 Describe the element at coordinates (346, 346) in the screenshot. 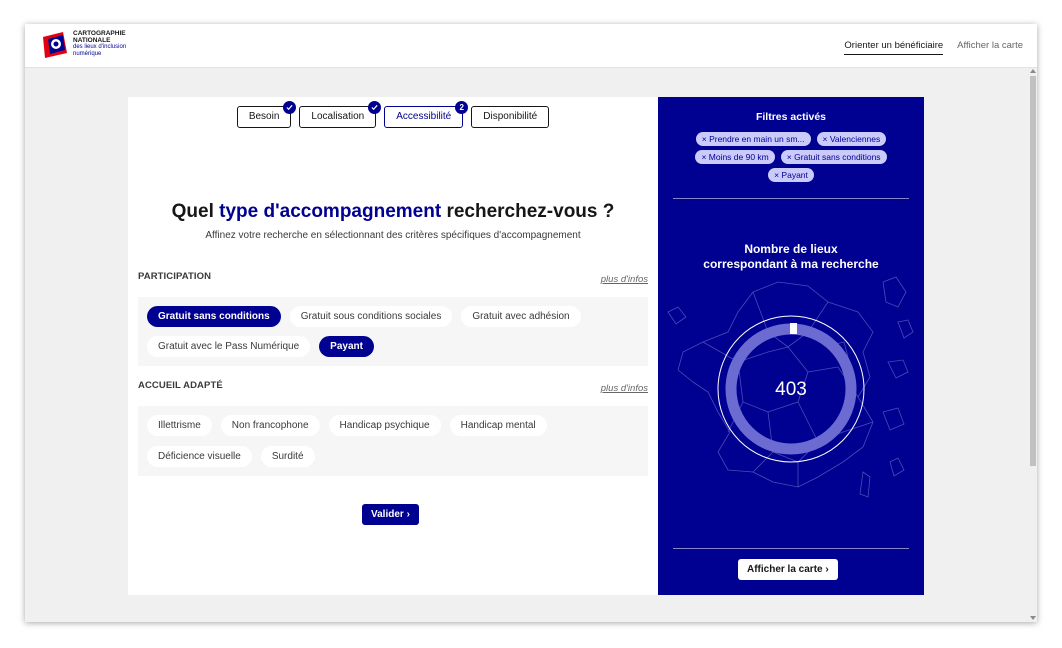

I see `chip-payant: Payant` at that location.